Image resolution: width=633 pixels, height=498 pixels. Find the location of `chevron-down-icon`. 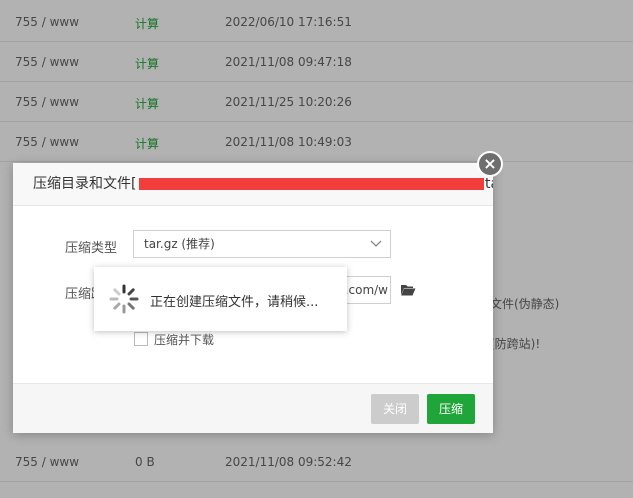

chevron-down-icon is located at coordinates (376, 248).